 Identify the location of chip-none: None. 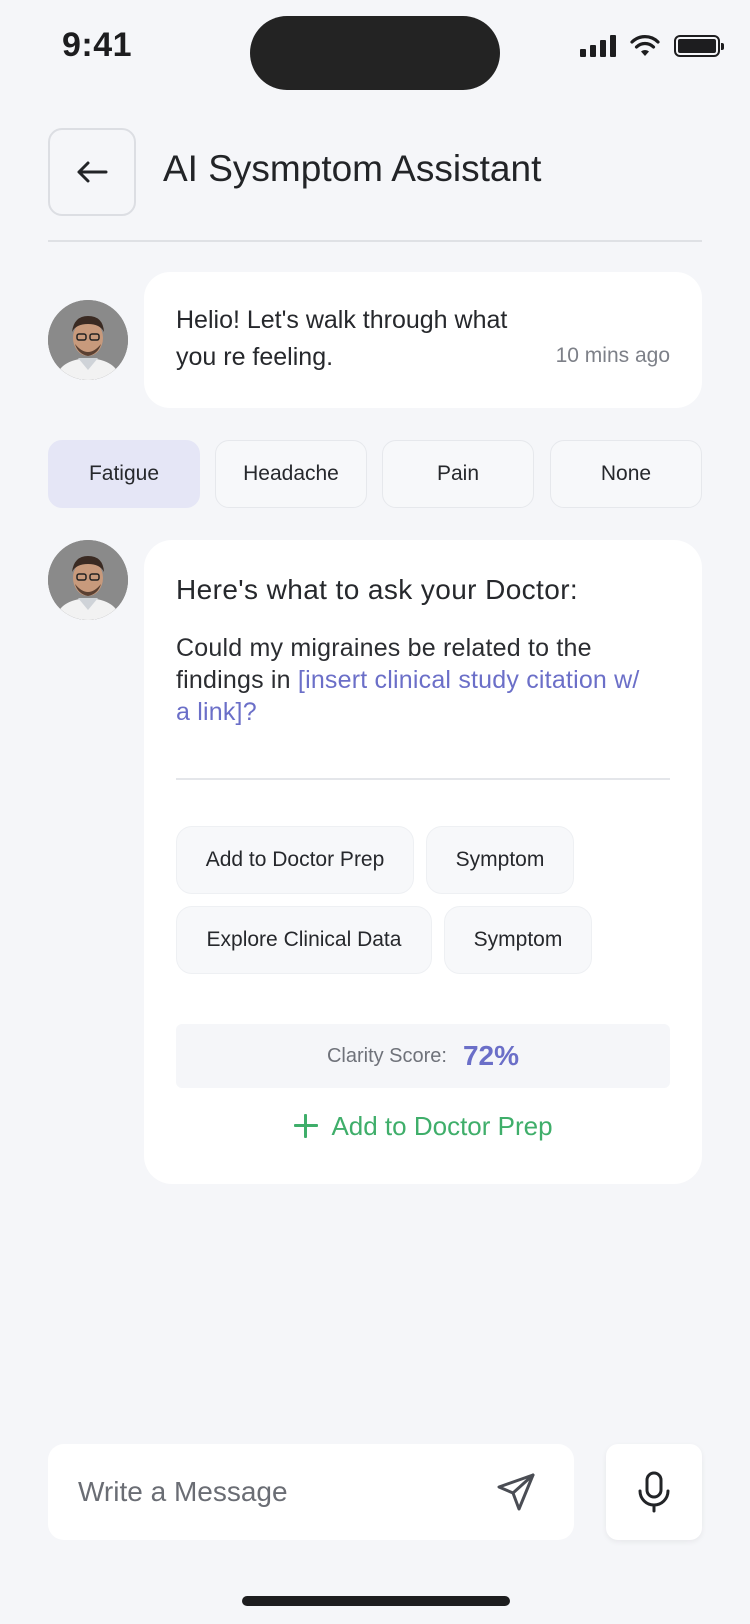
(626, 474).